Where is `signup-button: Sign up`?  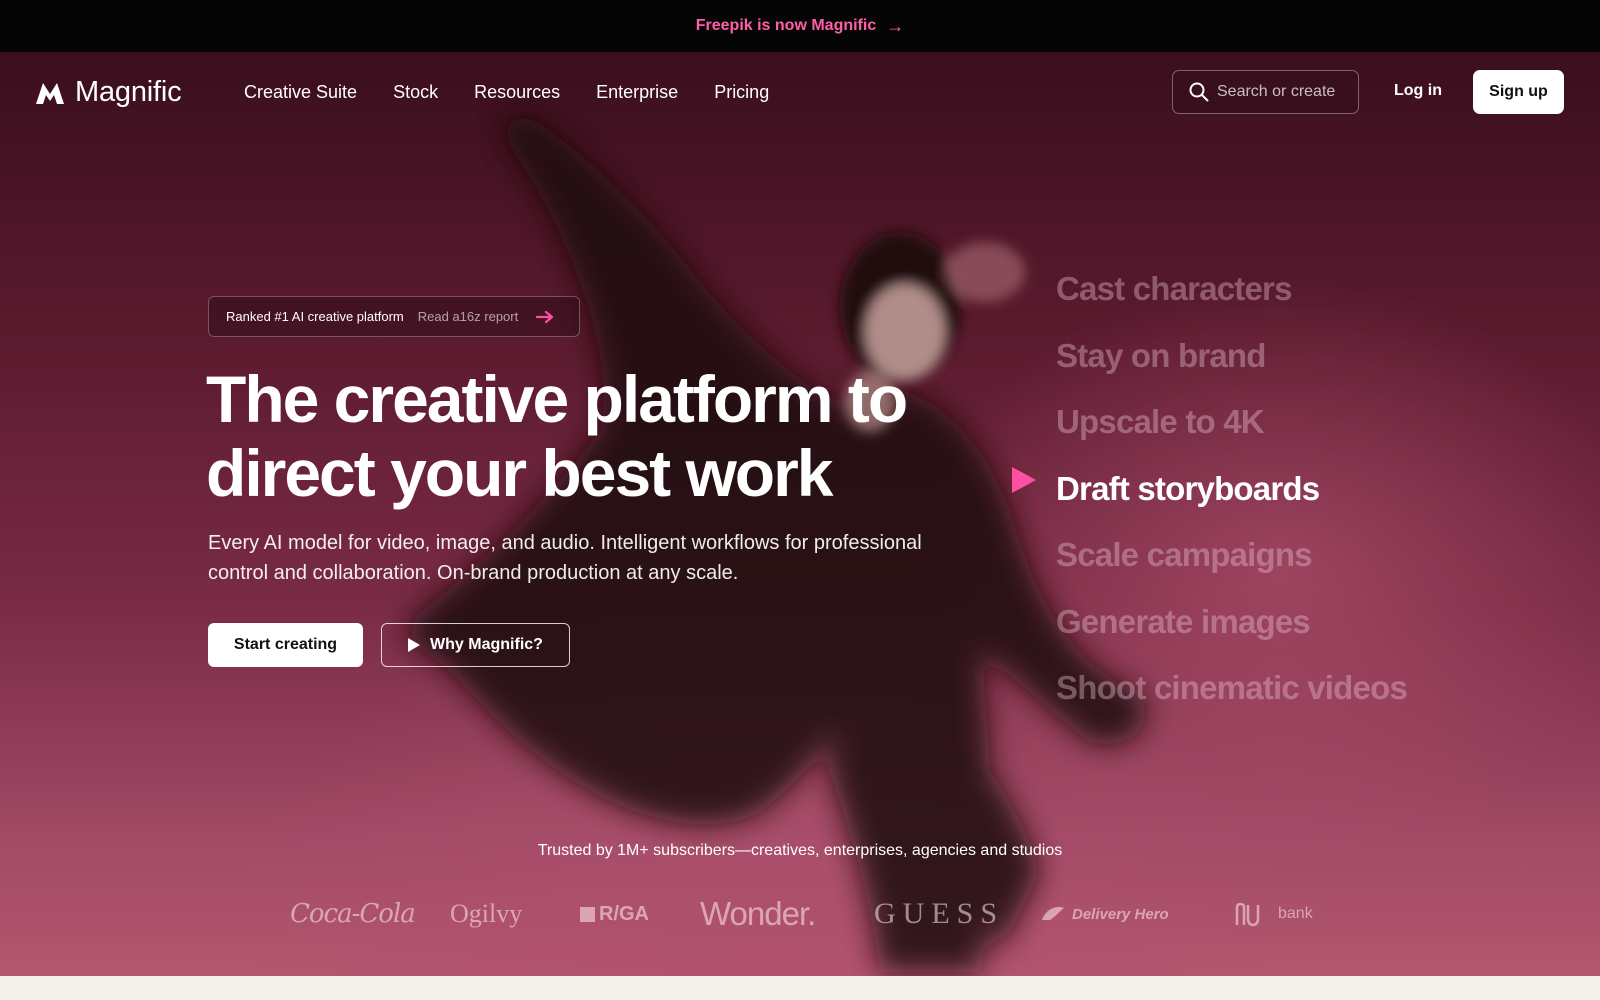
signup-button: Sign up is located at coordinates (1518, 92).